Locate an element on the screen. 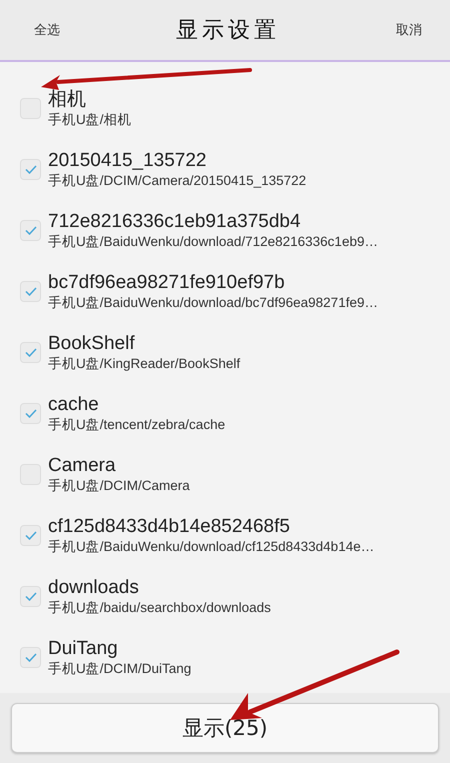 This screenshot has width=450, height=763. folder-name: DuiTang is located at coordinates (83, 648).